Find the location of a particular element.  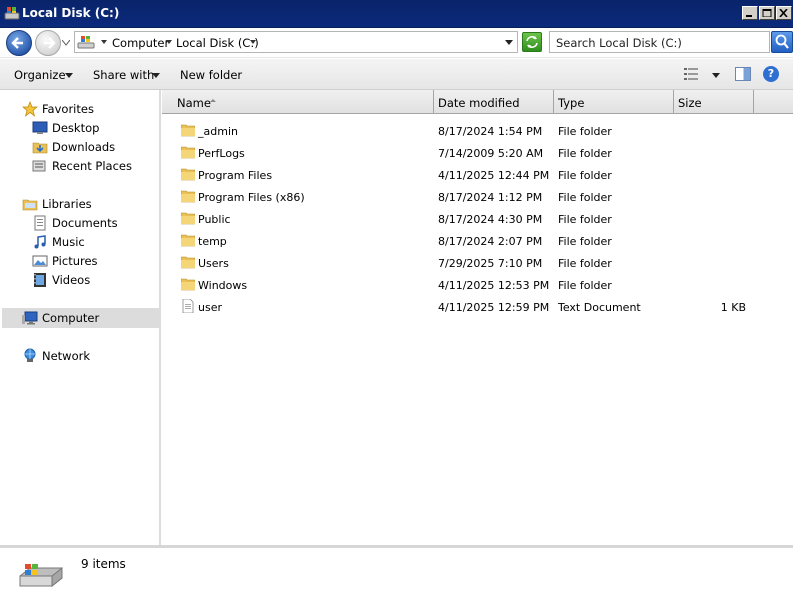

address-bar: Computer Local Disk (C:) is located at coordinates (296, 42).